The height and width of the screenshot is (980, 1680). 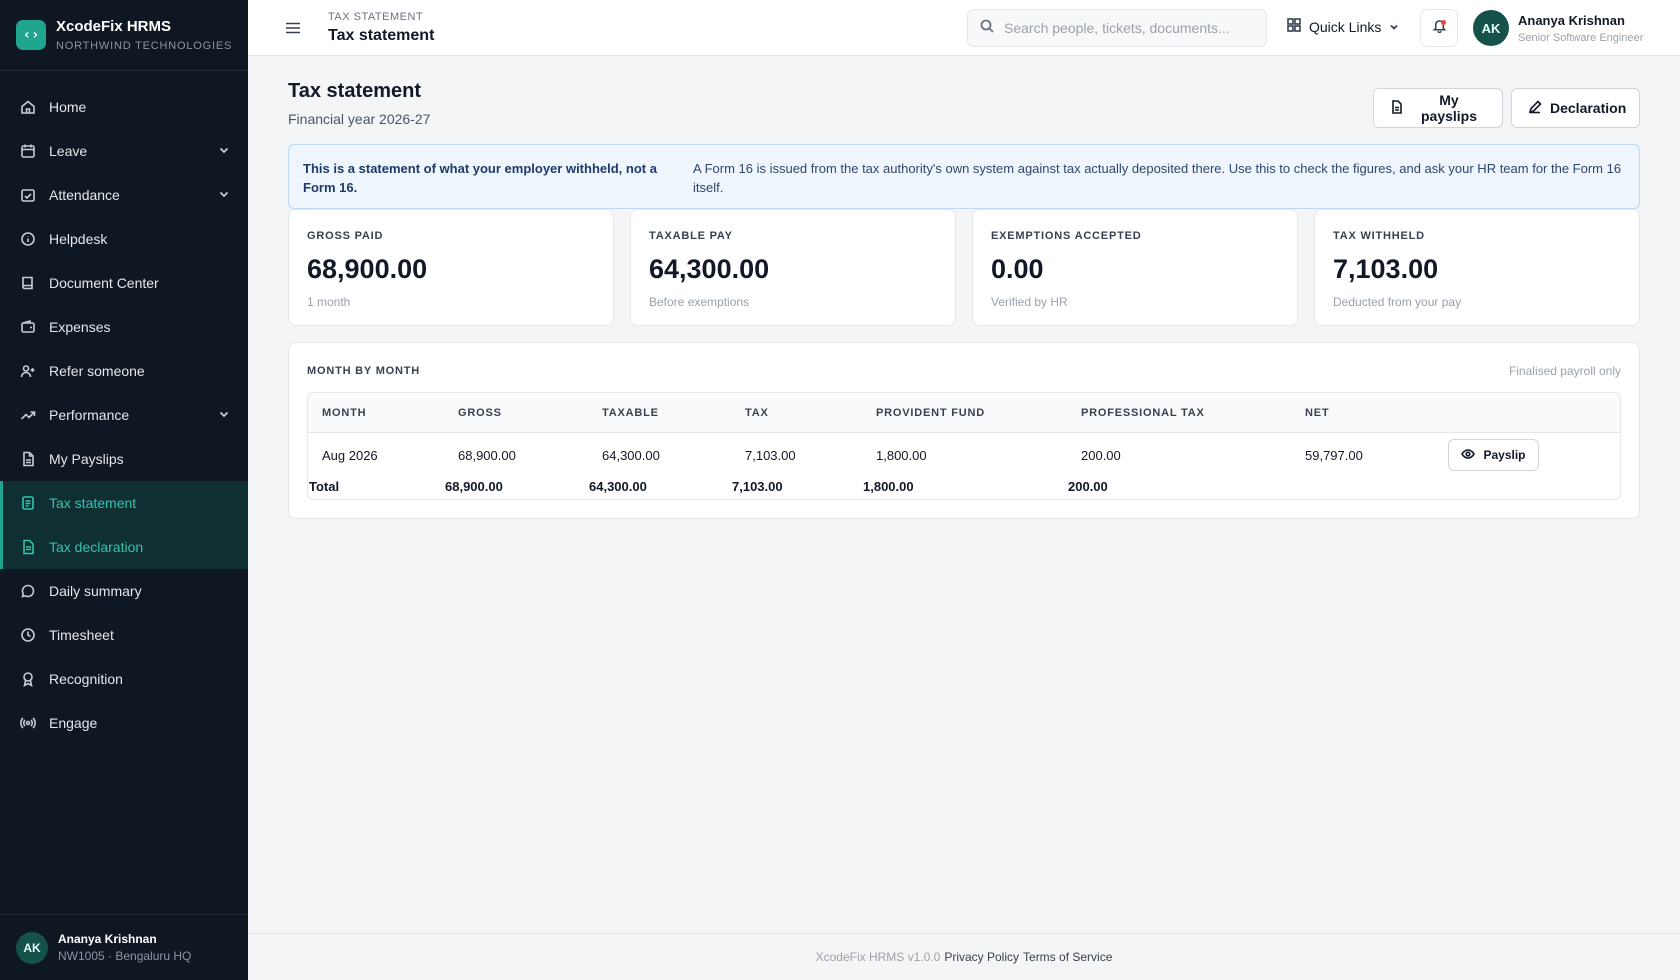 What do you see at coordinates (124, 503) in the screenshot?
I see `sidebar-item-tax-statement: Tax statement` at bounding box center [124, 503].